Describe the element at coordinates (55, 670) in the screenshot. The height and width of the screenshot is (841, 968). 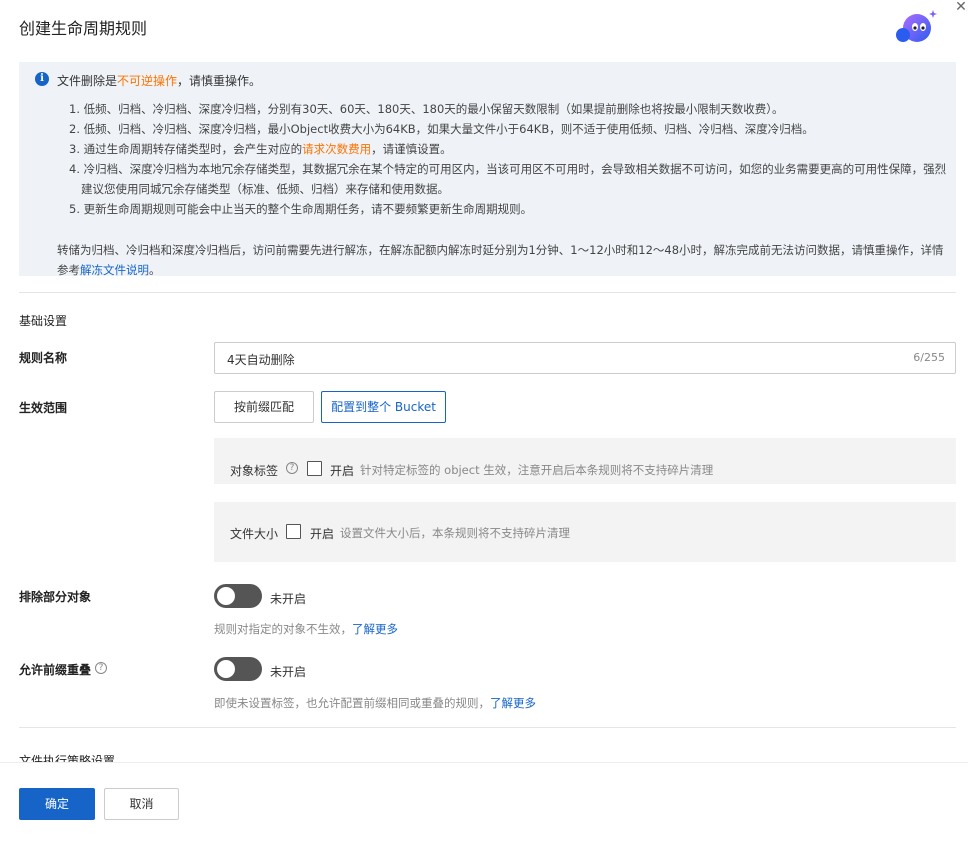
I see `allow-overlap-label: 允许前缀重叠` at that location.